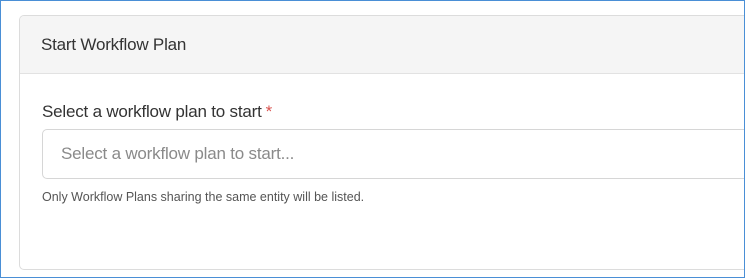  What do you see at coordinates (393, 112) in the screenshot?
I see `workflow-plan-label: Select a workflow plan to start *` at bounding box center [393, 112].